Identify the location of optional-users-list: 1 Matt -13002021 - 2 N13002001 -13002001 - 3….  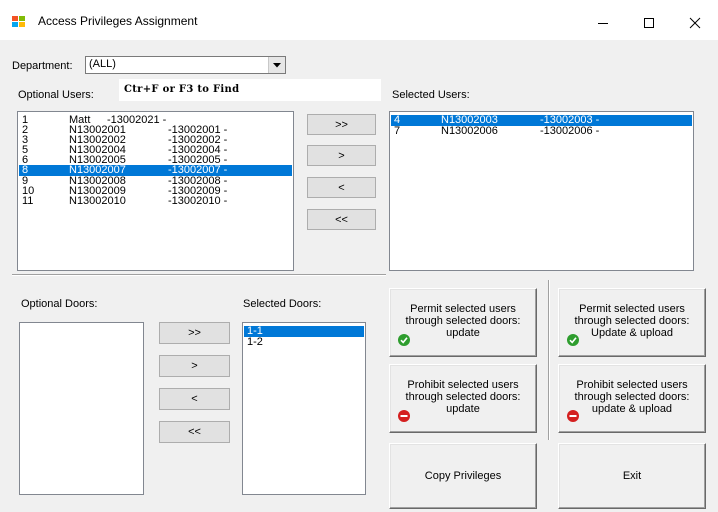
(155, 191).